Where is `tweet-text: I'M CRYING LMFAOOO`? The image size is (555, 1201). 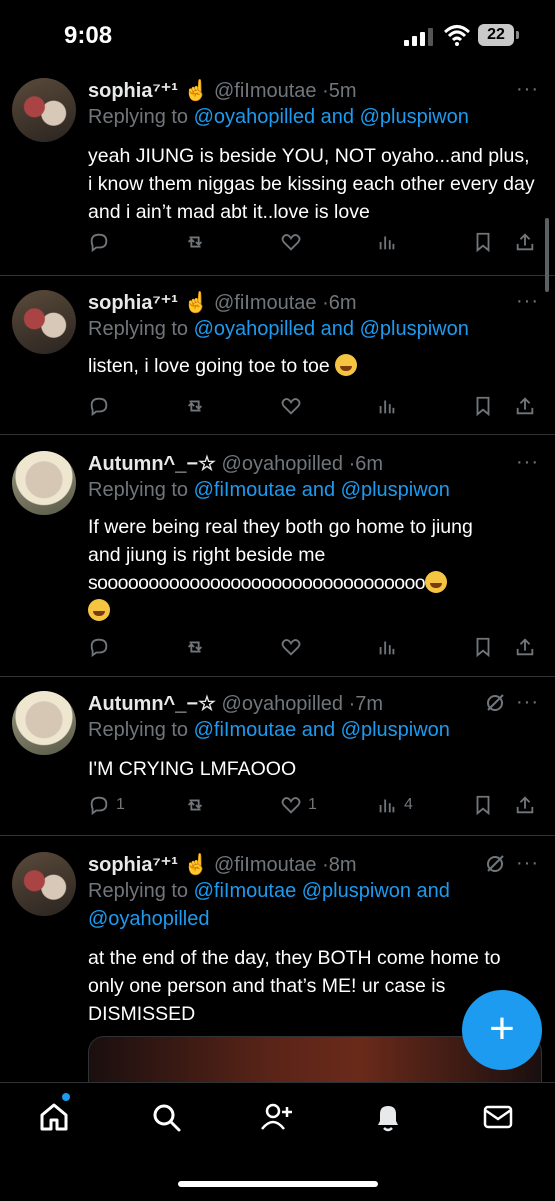
tweet-text: I'M CRYING LMFAOOO is located at coordinates (192, 769).